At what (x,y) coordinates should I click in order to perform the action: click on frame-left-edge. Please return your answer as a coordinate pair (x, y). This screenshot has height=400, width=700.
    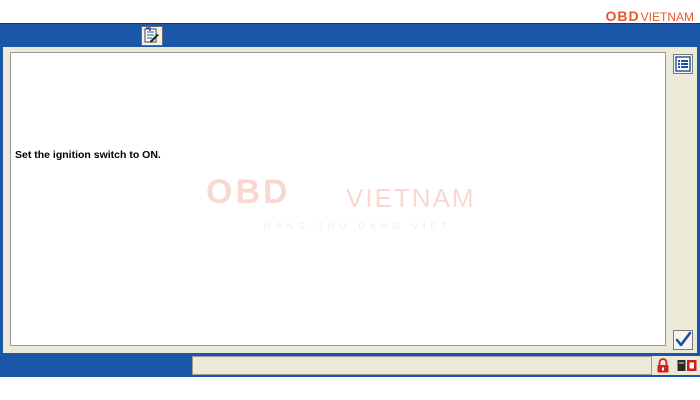
    Looking at the image, I should click on (1, 212).